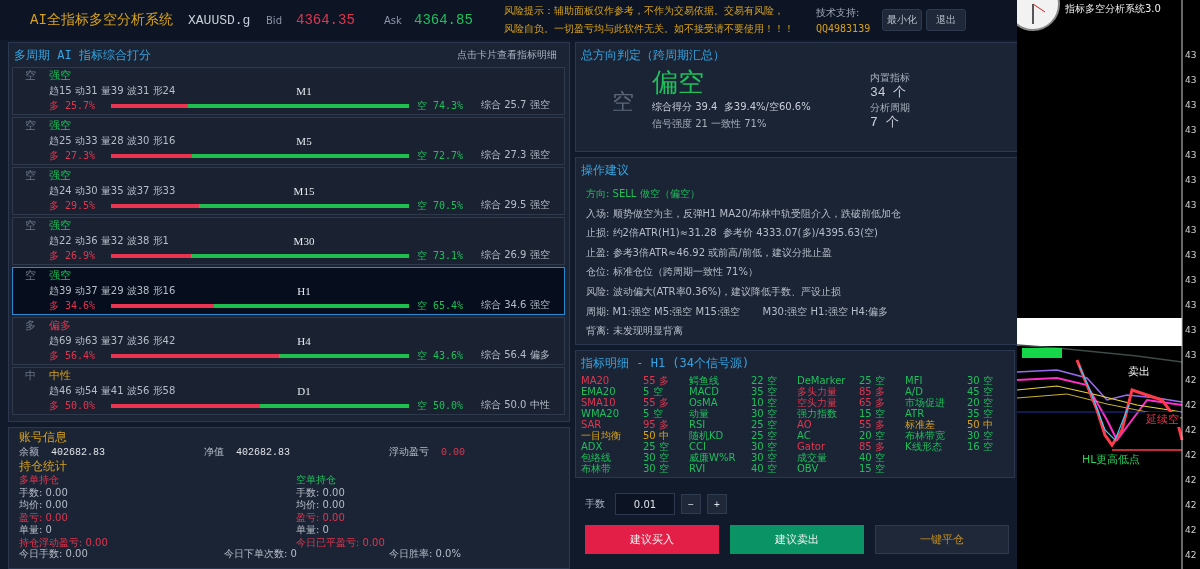 Image resolution: width=1200 pixels, height=569 pixels. I want to click on advice-line: 止损: 约2倍ATR(H1)≈31.28 参考价 4333.07(多)/4395.63(空), so click(732, 233).